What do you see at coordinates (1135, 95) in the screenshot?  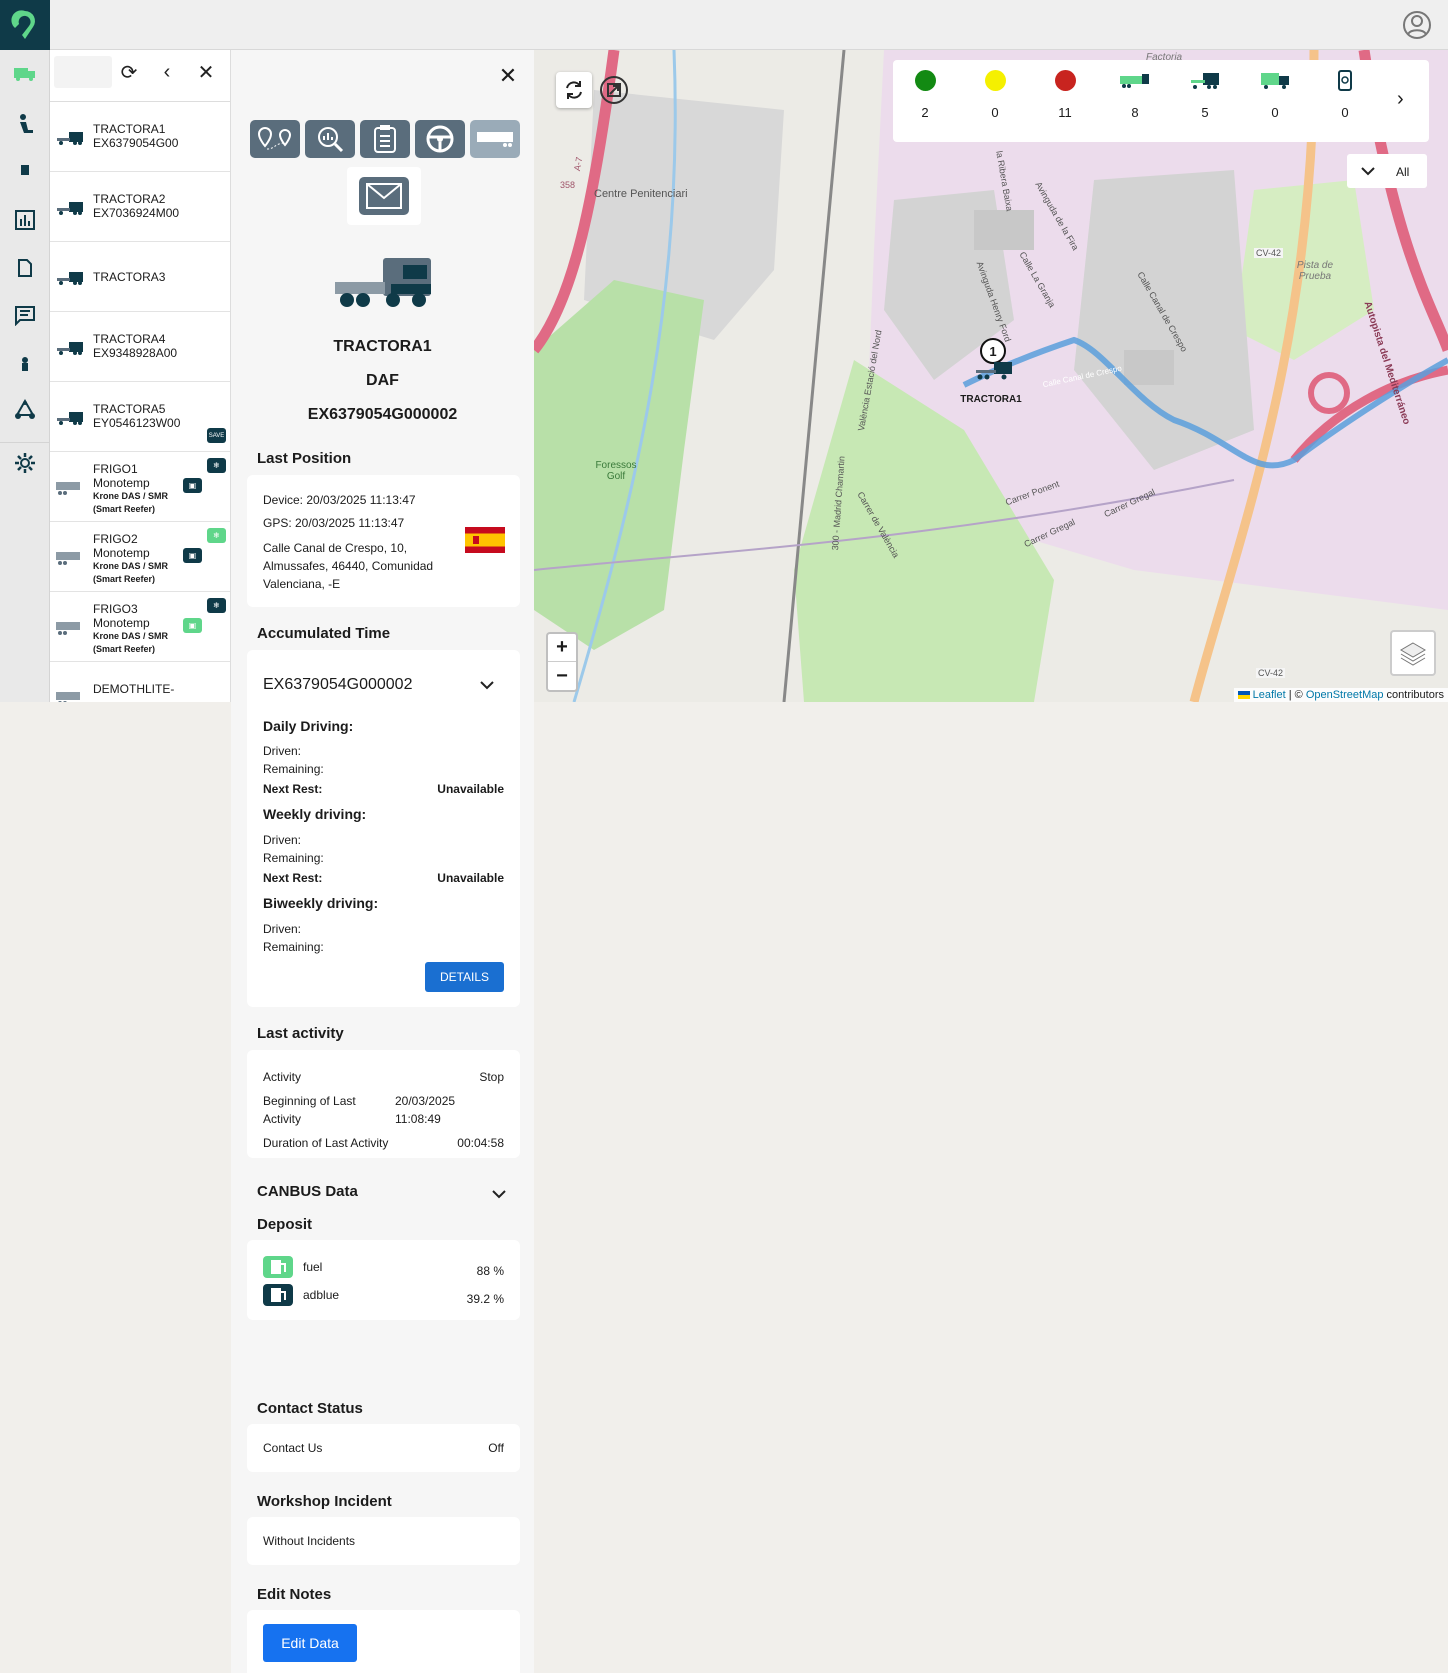 I see `legend-item-trailer: 8` at bounding box center [1135, 95].